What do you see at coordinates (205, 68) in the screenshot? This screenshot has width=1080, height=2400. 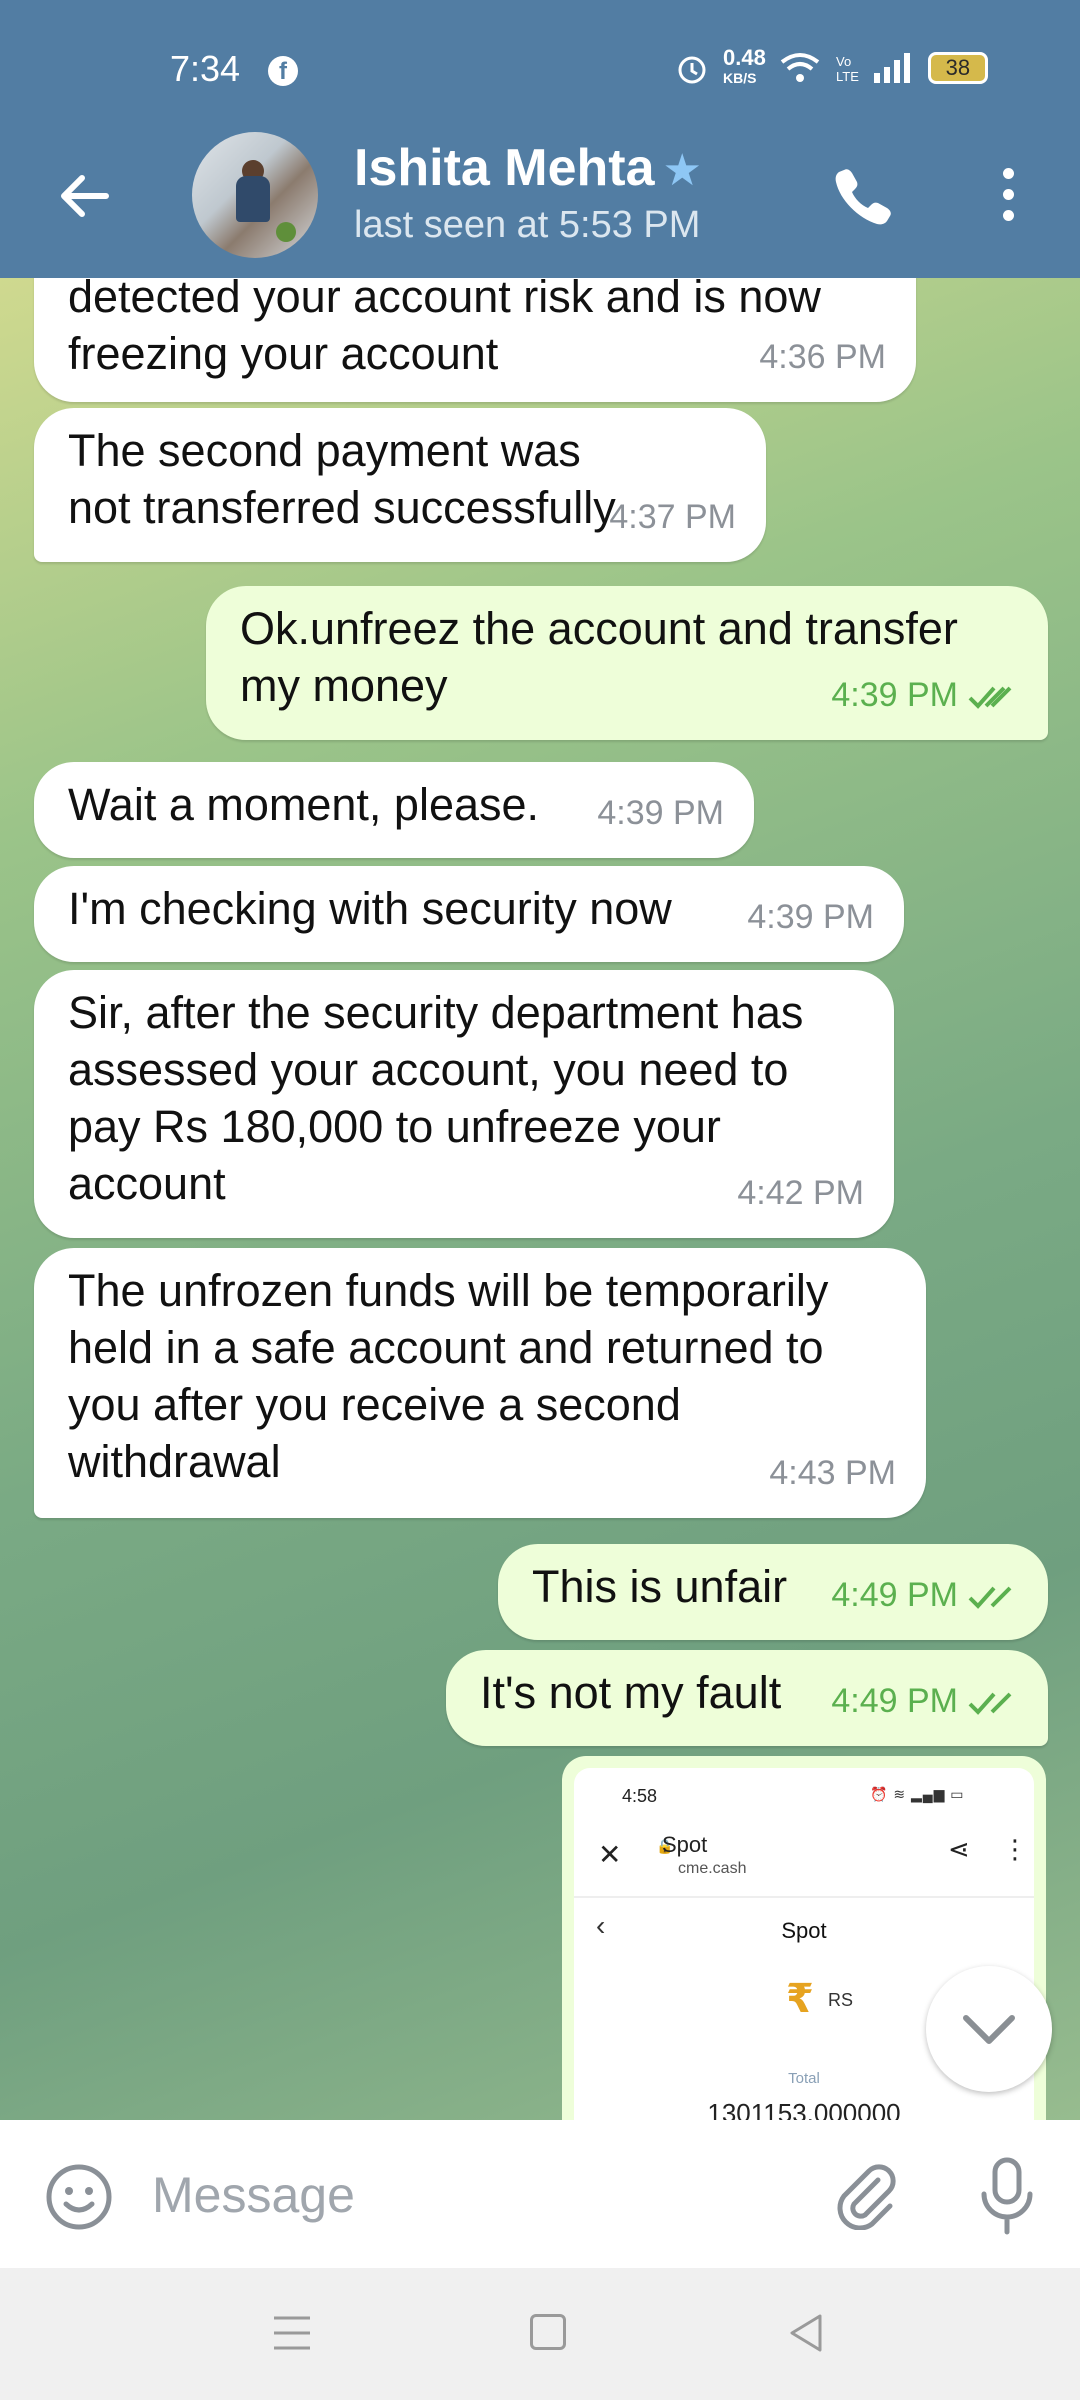 I see `status-time: 7:34` at bounding box center [205, 68].